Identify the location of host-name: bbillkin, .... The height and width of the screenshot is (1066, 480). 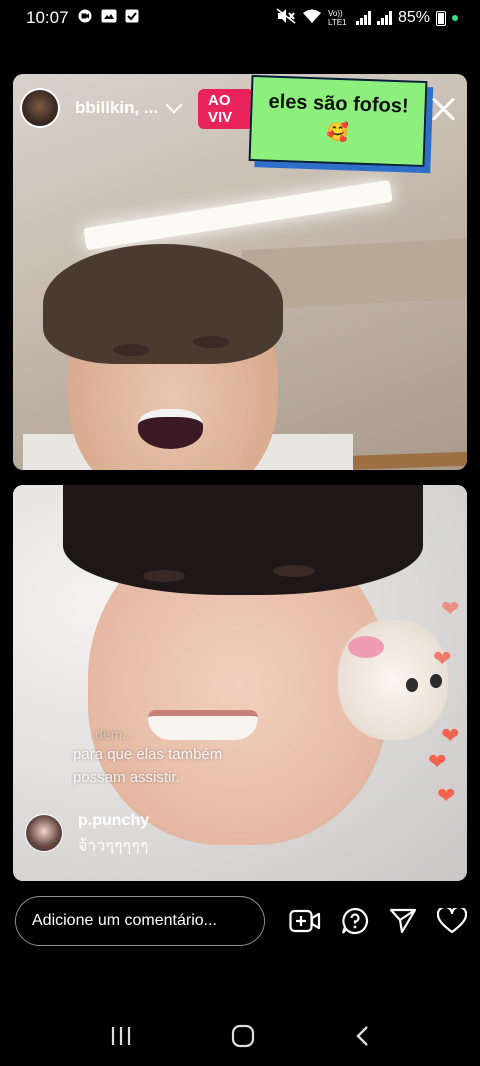
(116, 108).